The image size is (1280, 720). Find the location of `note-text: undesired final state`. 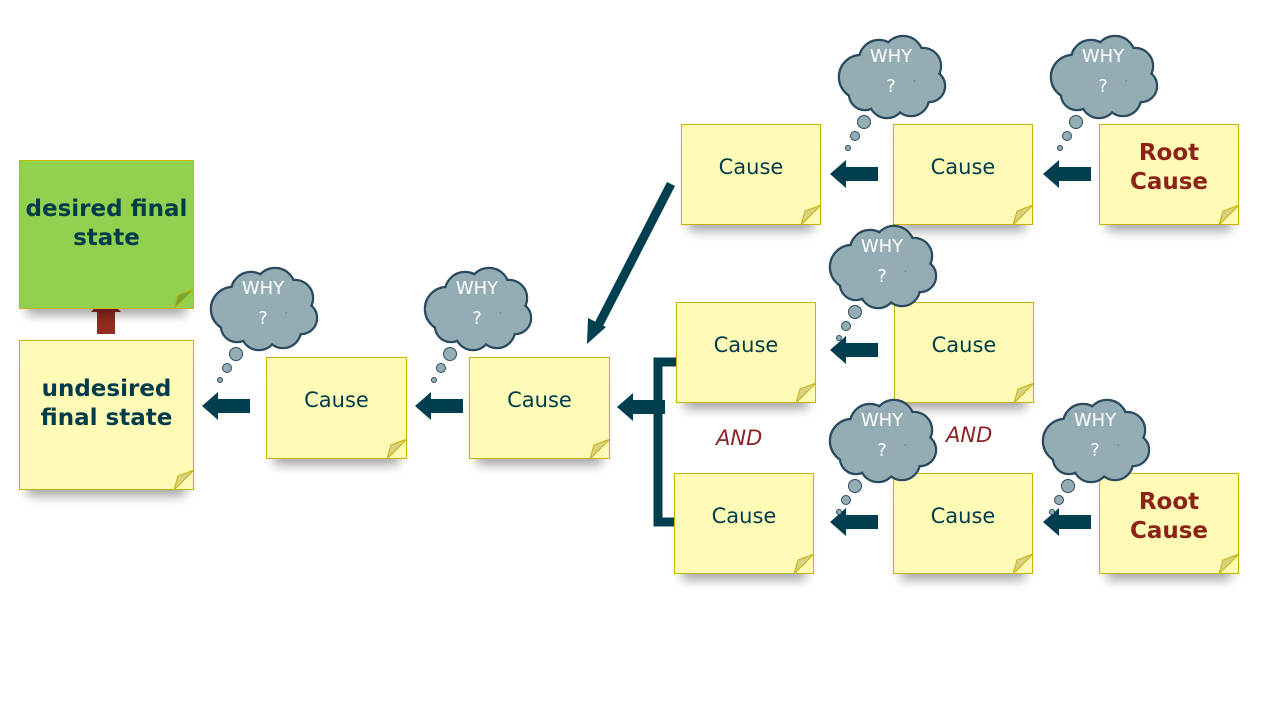

note-text: undesired final state is located at coordinates (106, 403).